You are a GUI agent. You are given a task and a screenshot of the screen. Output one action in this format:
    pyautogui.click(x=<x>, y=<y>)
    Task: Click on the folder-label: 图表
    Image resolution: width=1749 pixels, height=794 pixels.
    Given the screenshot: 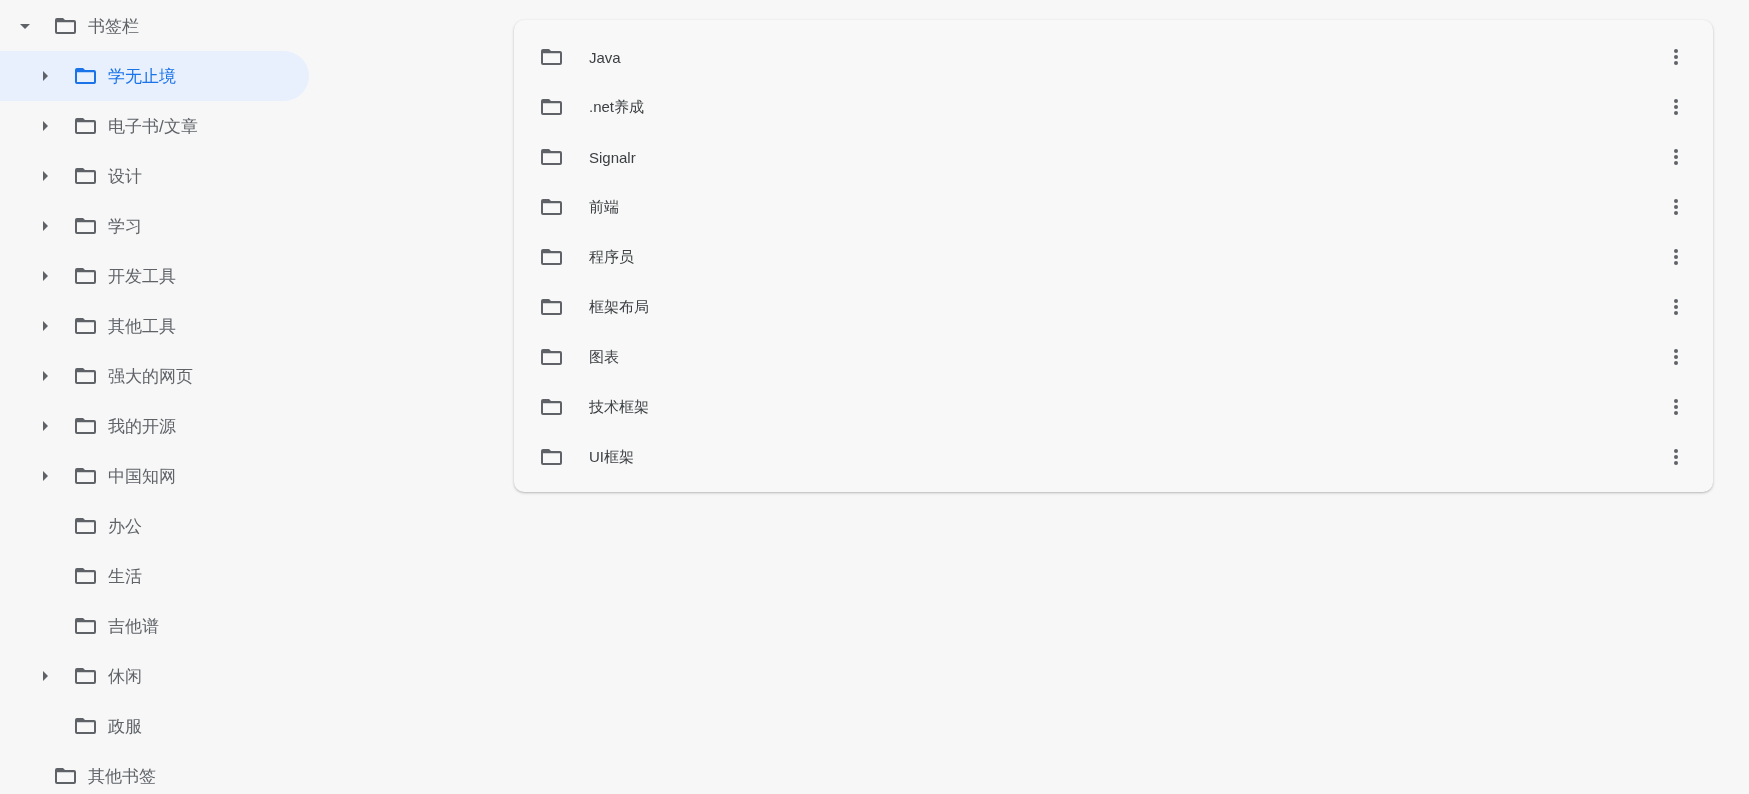 What is the action you would take?
    pyautogui.click(x=604, y=357)
    